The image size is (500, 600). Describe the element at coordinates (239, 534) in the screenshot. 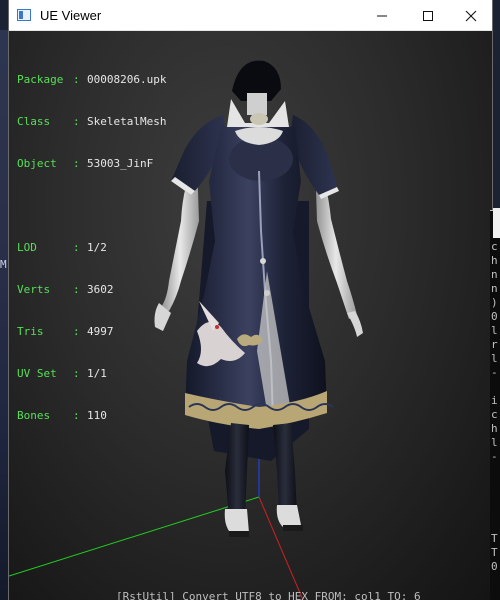

I see `left-sole` at that location.